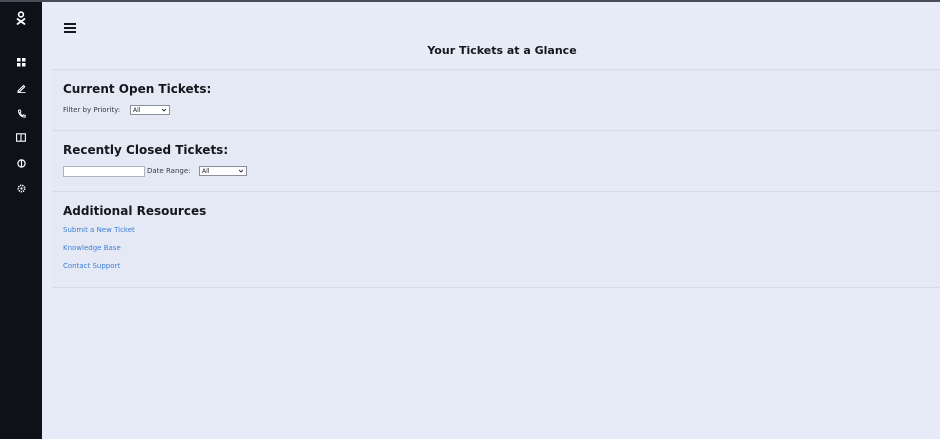 This screenshot has height=439, width=940. What do you see at coordinates (21, 188) in the screenshot?
I see `settings-icon` at bounding box center [21, 188].